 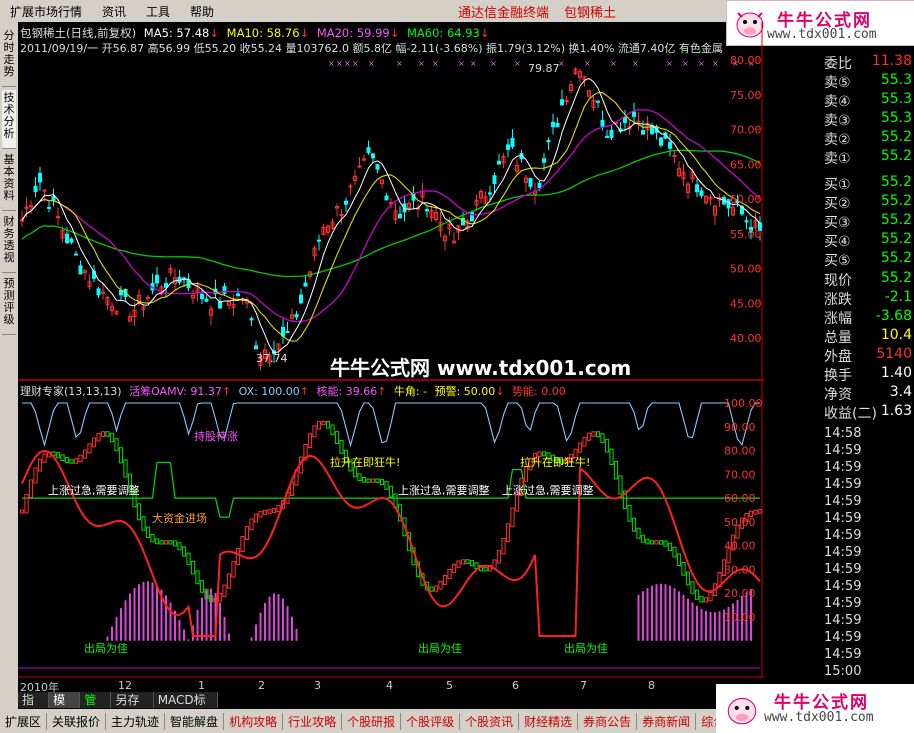 I want to click on status-tab: 机构攻略, so click(x=254, y=721).